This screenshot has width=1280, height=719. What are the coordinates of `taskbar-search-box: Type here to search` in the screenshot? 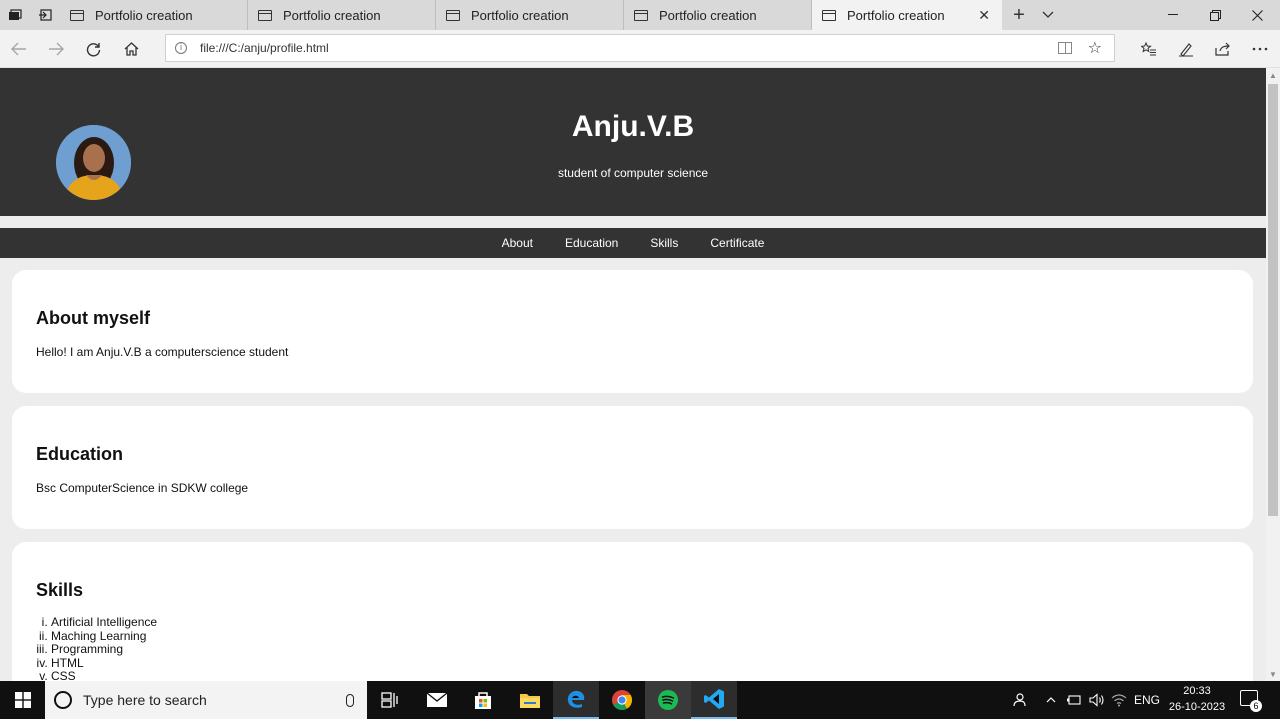 It's located at (206, 700).